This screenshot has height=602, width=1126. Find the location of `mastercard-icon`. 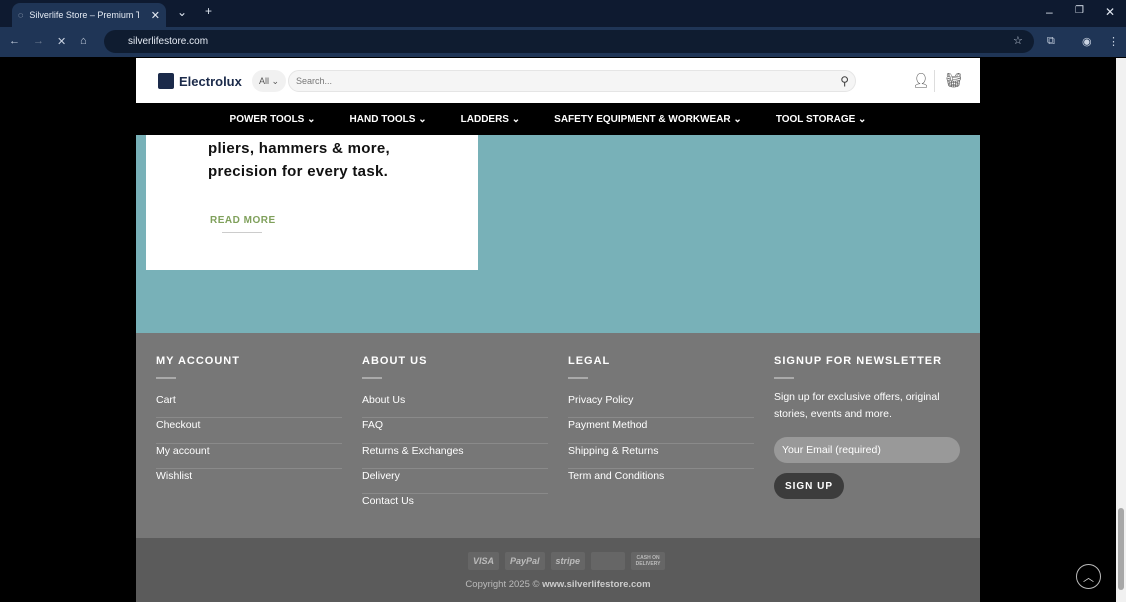

mastercard-icon is located at coordinates (608, 561).